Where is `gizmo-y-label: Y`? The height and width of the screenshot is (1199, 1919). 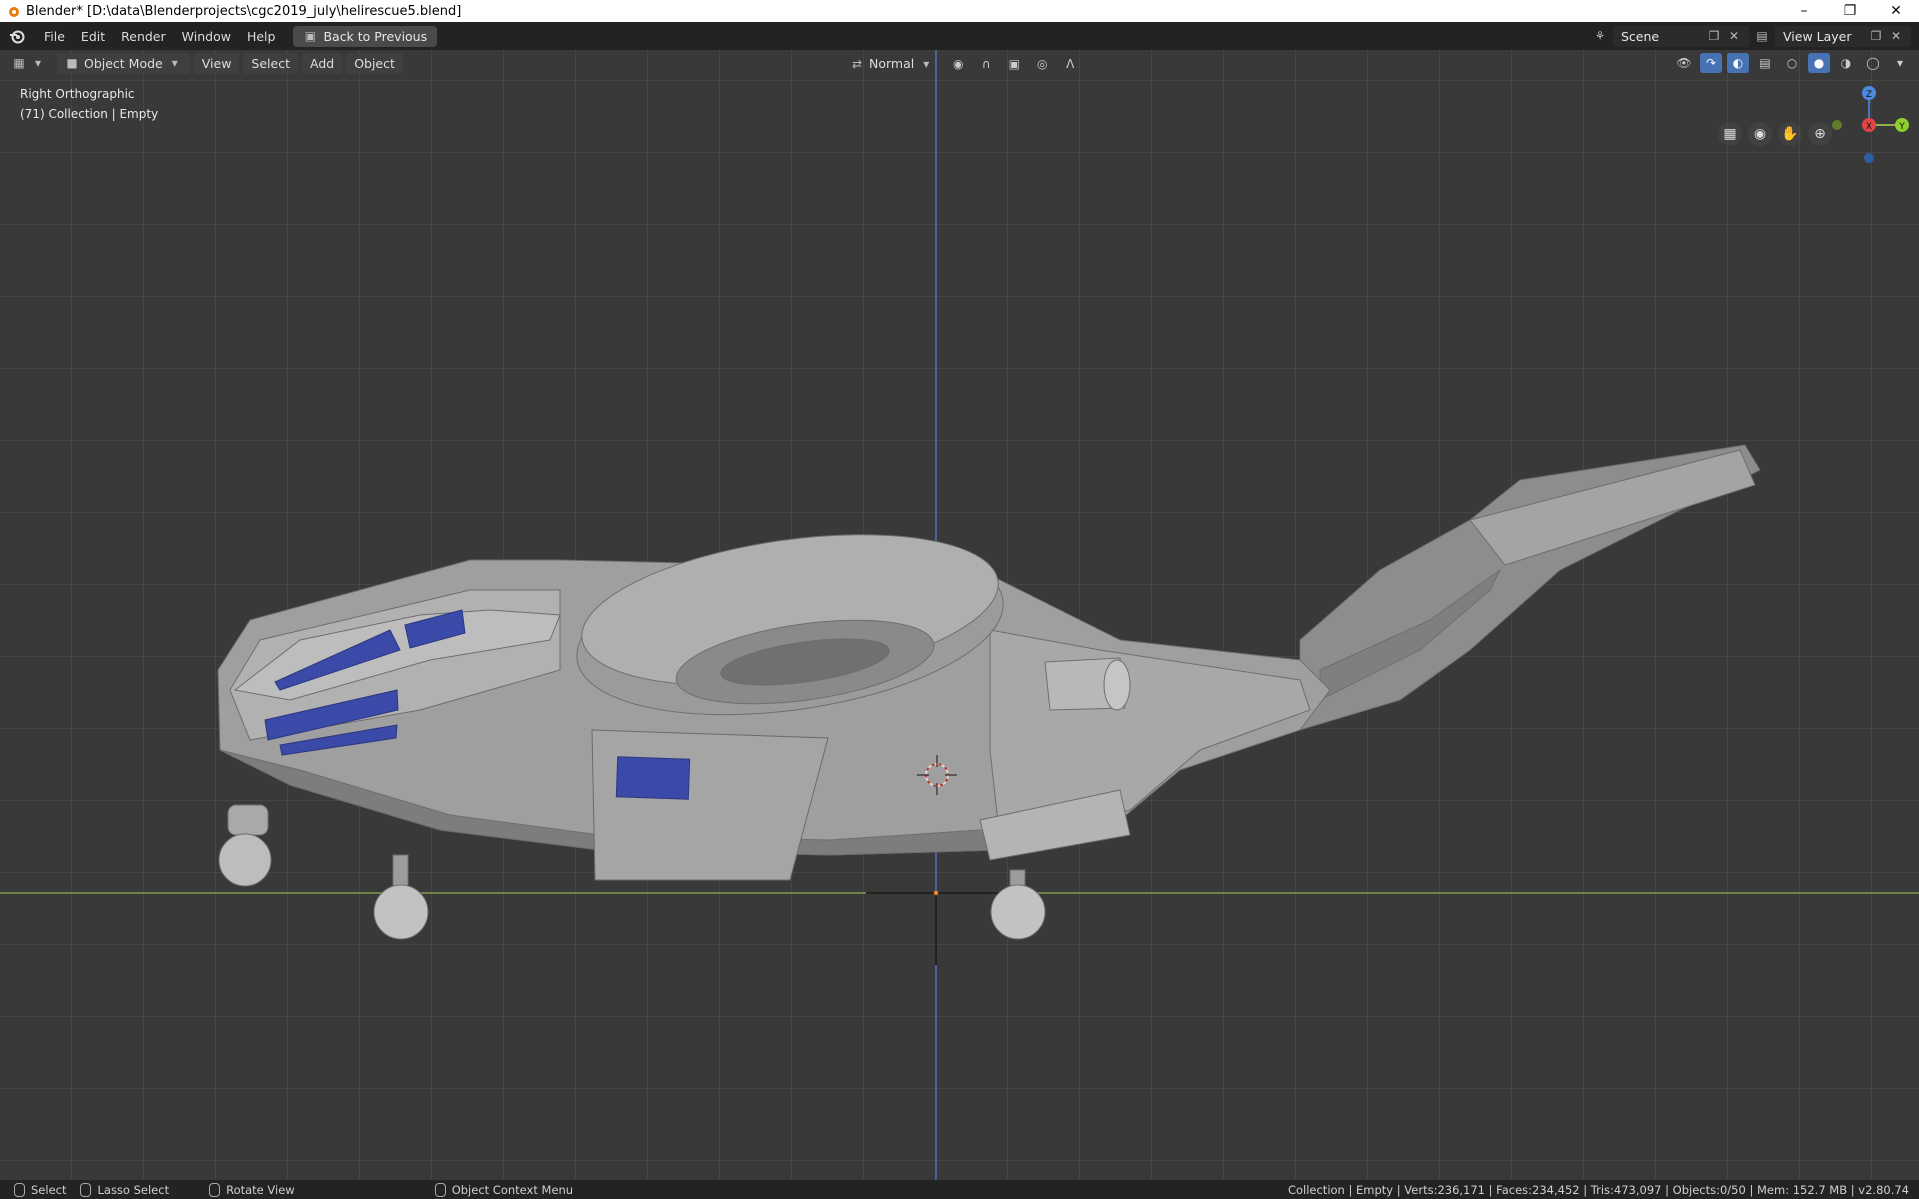
gizmo-y-label: Y is located at coordinates (1901, 127).